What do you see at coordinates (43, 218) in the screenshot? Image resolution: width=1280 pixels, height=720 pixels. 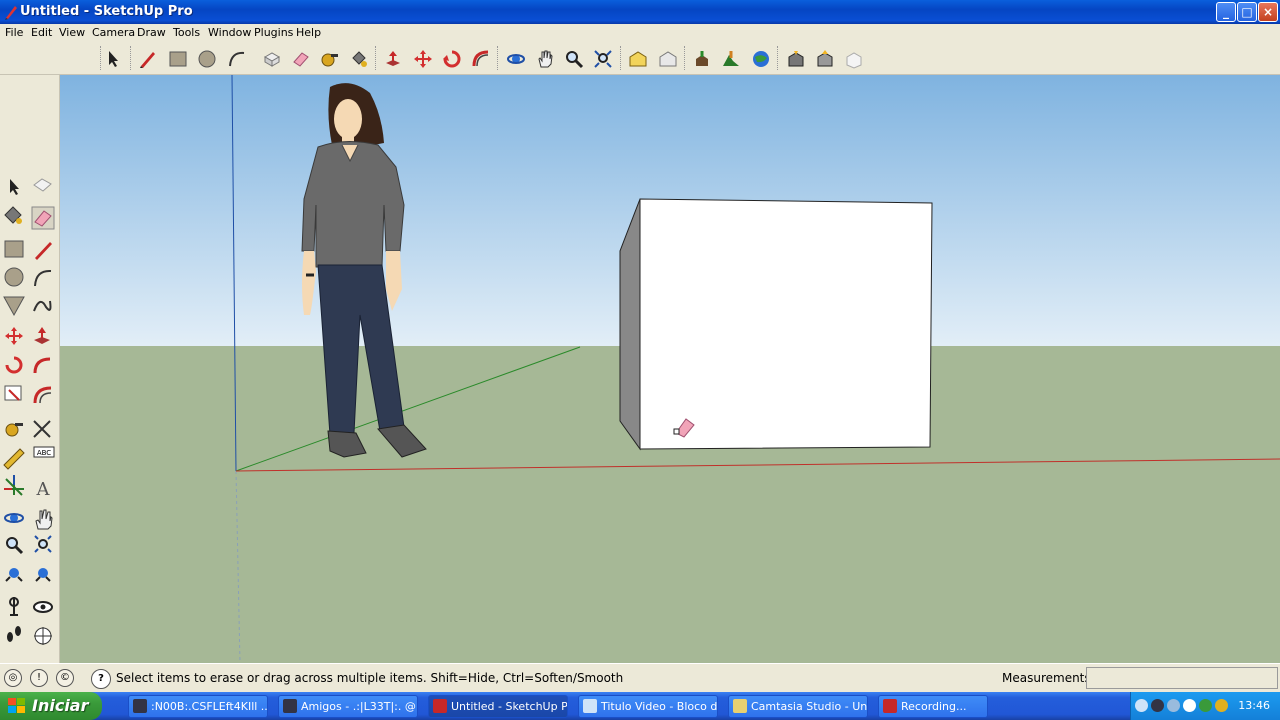 I see `eraser-icon` at bounding box center [43, 218].